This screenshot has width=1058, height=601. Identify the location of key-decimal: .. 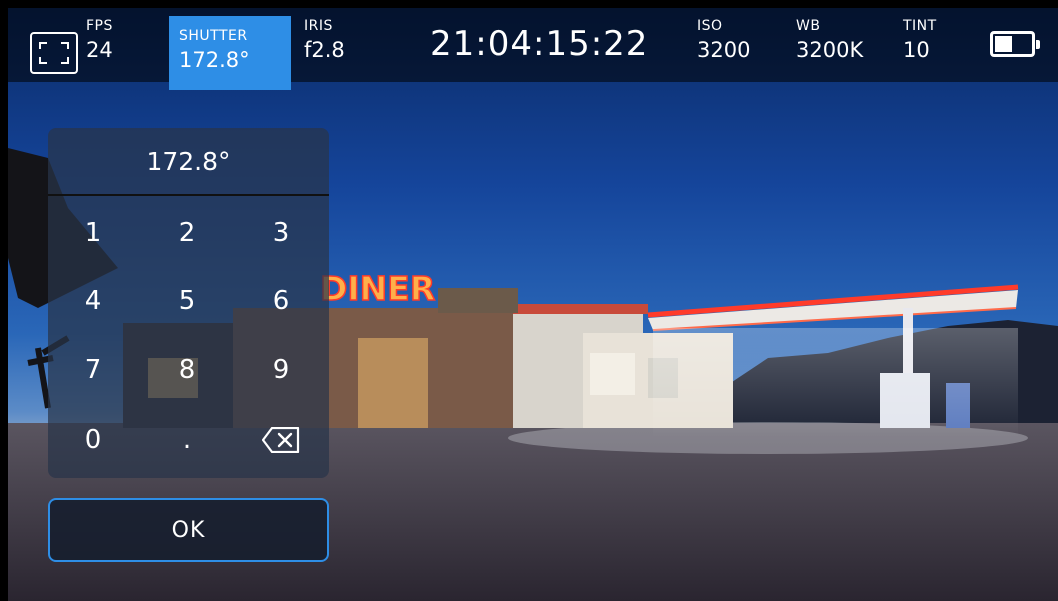
(187, 440).